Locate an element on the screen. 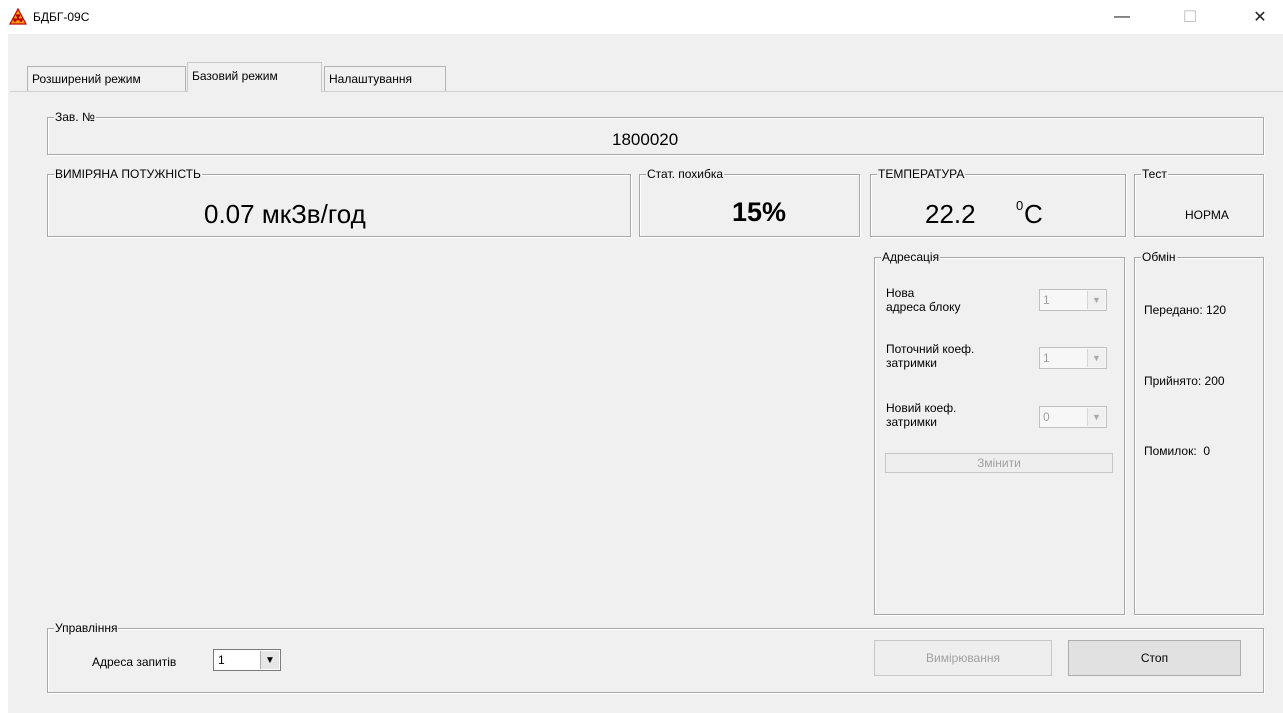 The image size is (1283, 713). radiation-warning-icon is located at coordinates (18, 16).